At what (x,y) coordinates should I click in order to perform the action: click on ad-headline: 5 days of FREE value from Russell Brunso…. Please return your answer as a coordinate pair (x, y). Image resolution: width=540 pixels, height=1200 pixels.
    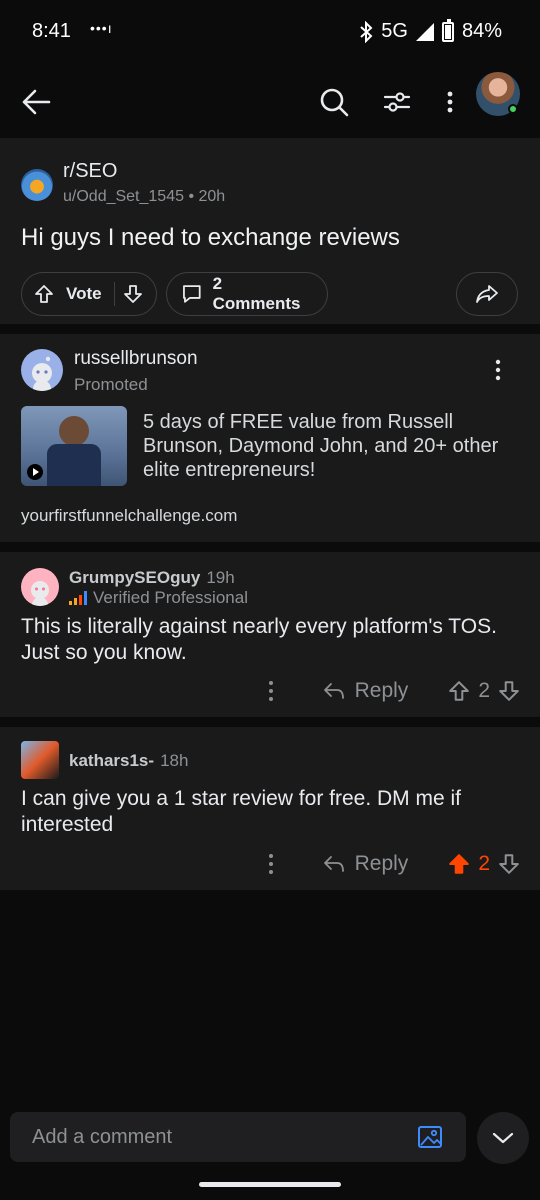
    Looking at the image, I should click on (333, 446).